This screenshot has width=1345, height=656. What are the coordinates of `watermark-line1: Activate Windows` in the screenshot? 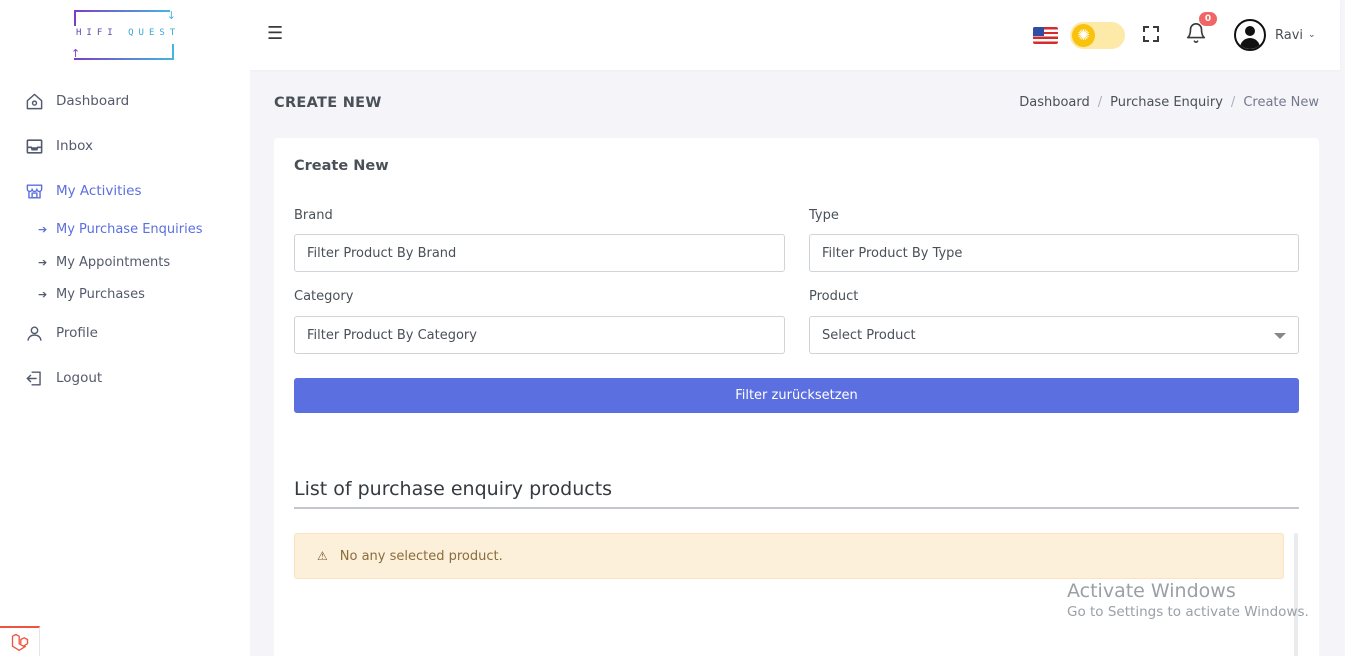 It's located at (1151, 591).